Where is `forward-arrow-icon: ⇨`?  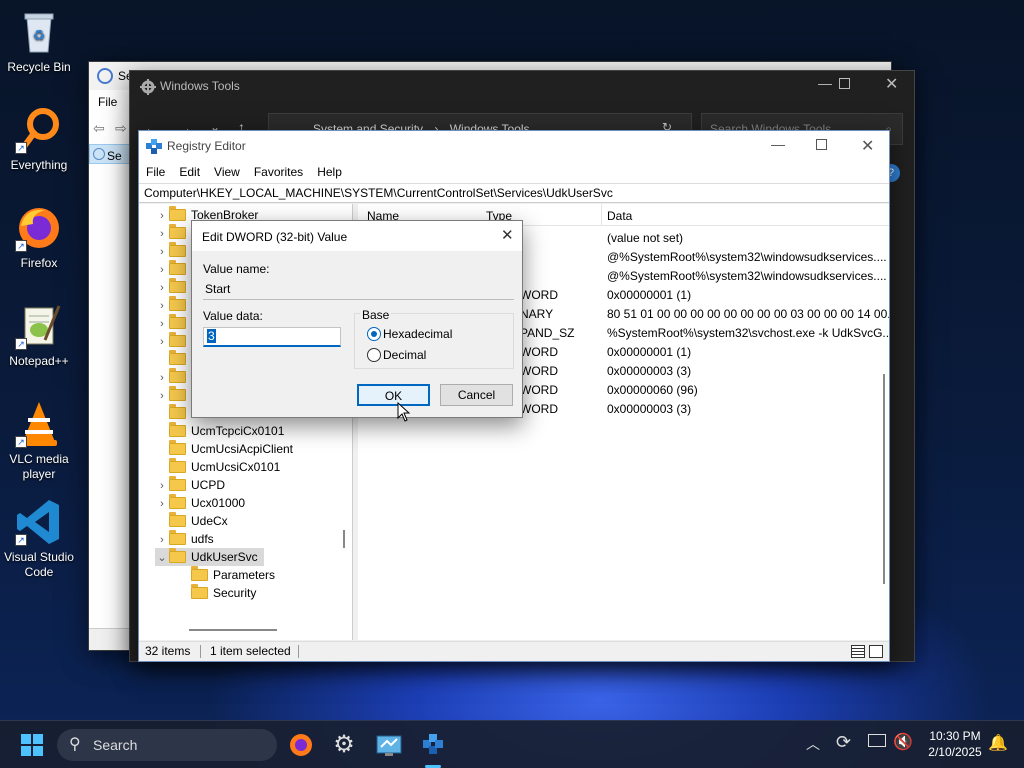
forward-arrow-icon: ⇨ is located at coordinates (121, 128).